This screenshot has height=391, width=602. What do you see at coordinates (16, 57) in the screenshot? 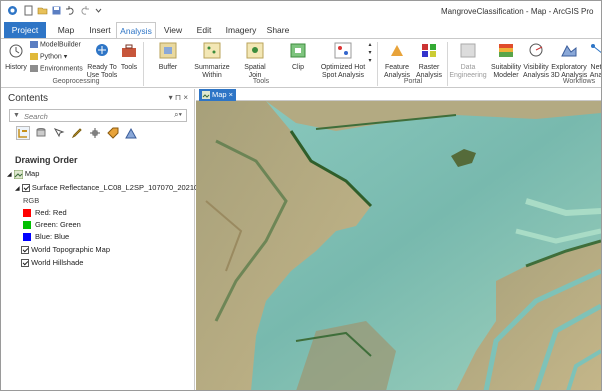
I see `history-button: History` at bounding box center [16, 57].